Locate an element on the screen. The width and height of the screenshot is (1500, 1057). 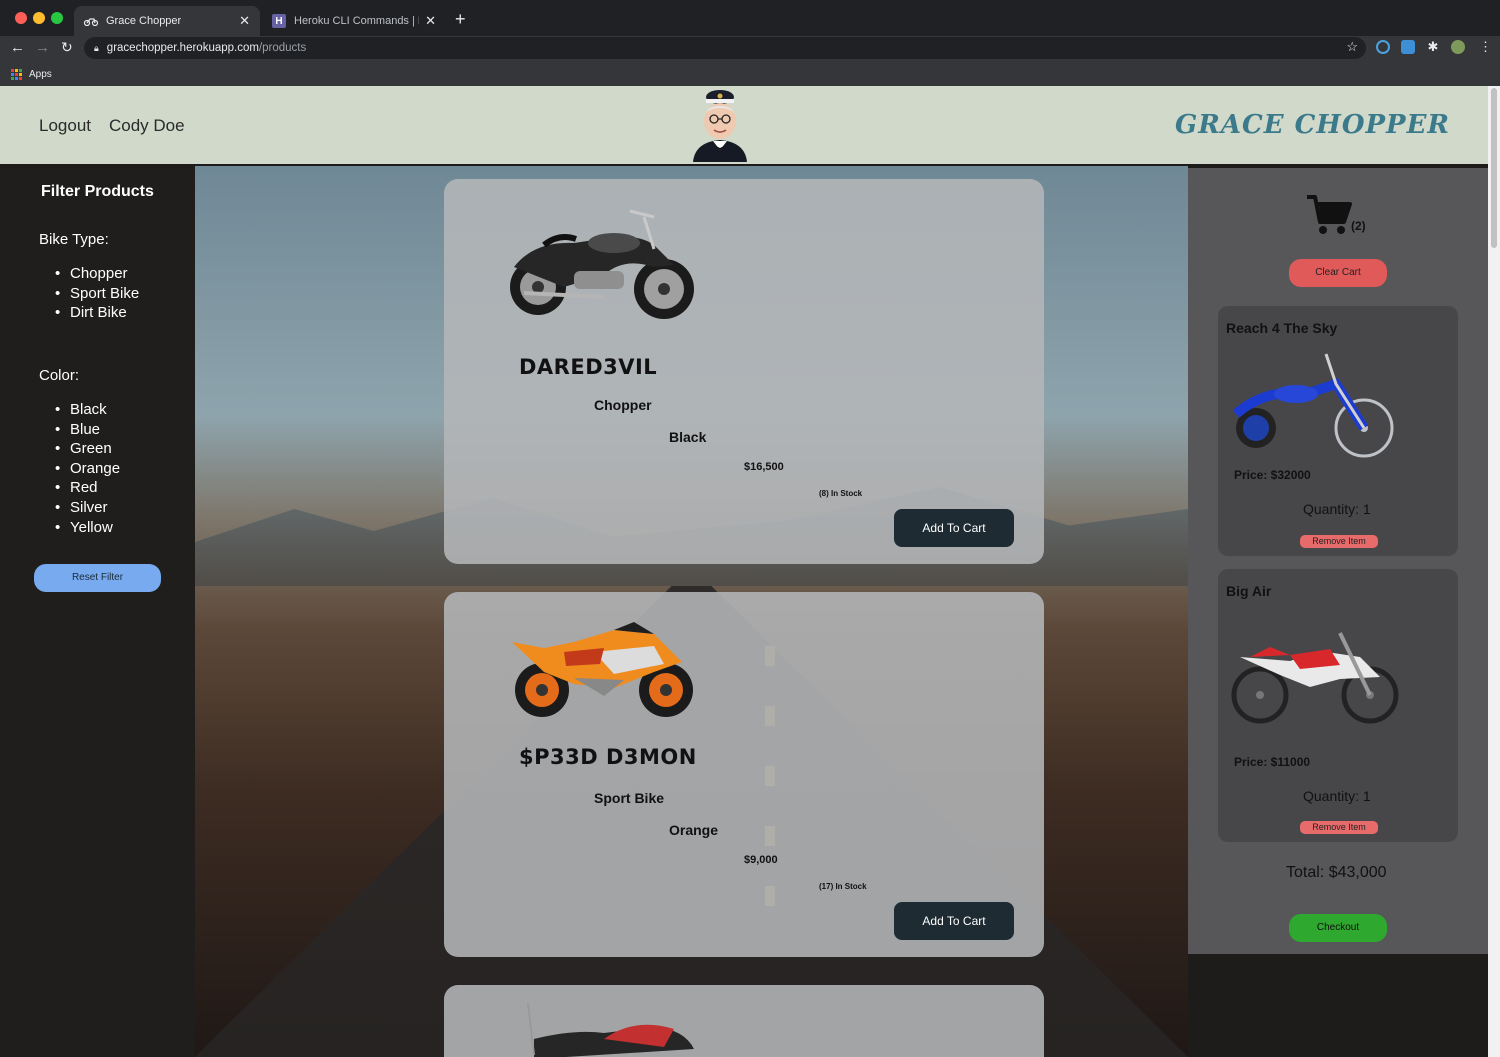
checkout-button: Checkout is located at coordinates (1338, 928).